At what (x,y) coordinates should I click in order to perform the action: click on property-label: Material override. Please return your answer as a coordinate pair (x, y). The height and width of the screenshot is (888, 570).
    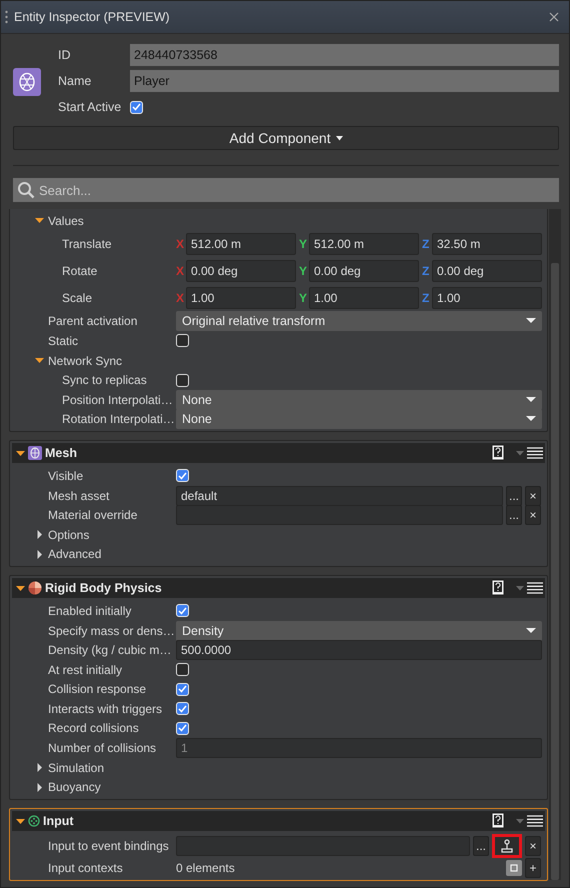
    Looking at the image, I should click on (93, 515).